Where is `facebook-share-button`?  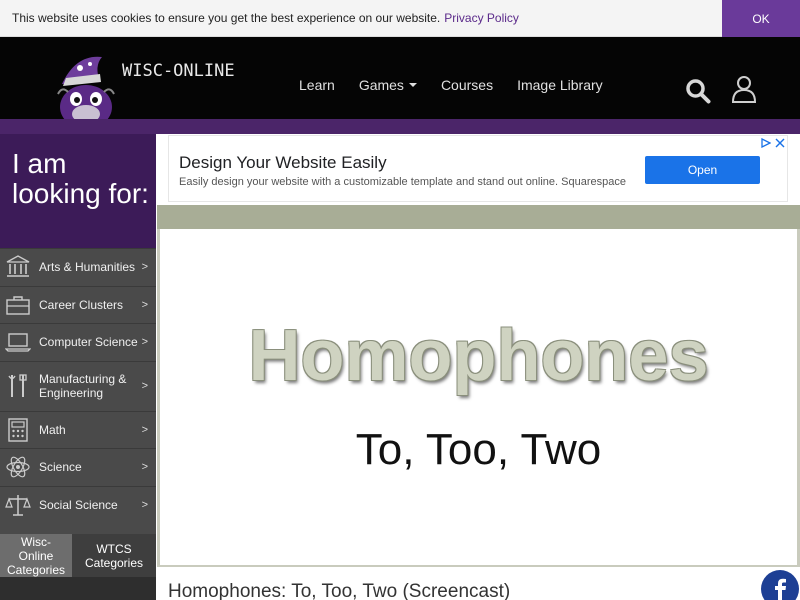
facebook-share-button is located at coordinates (780, 585).